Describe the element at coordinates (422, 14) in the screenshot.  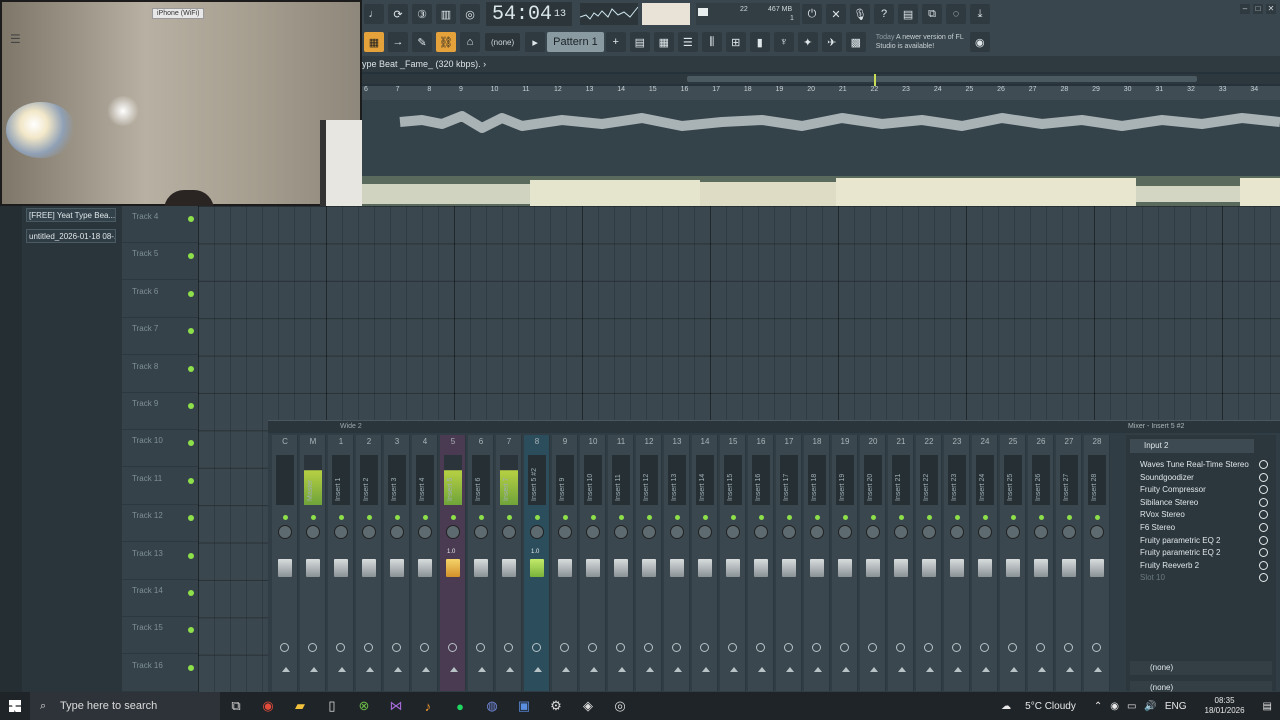
I see `countdown-icon: ③` at that location.